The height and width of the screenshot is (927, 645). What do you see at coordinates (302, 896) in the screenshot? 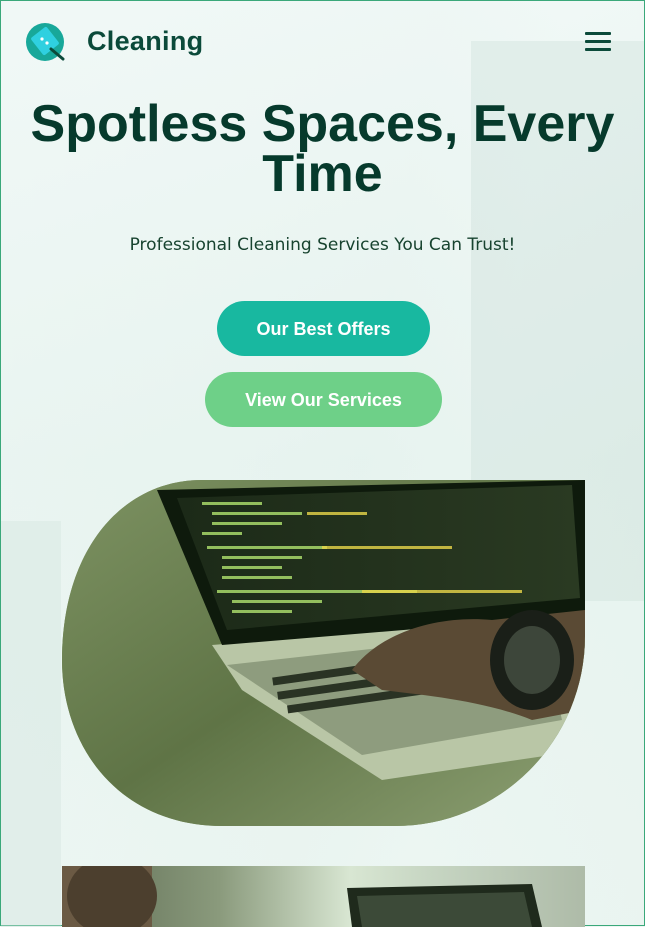
I see `secondary-photo-illustration` at bounding box center [302, 896].